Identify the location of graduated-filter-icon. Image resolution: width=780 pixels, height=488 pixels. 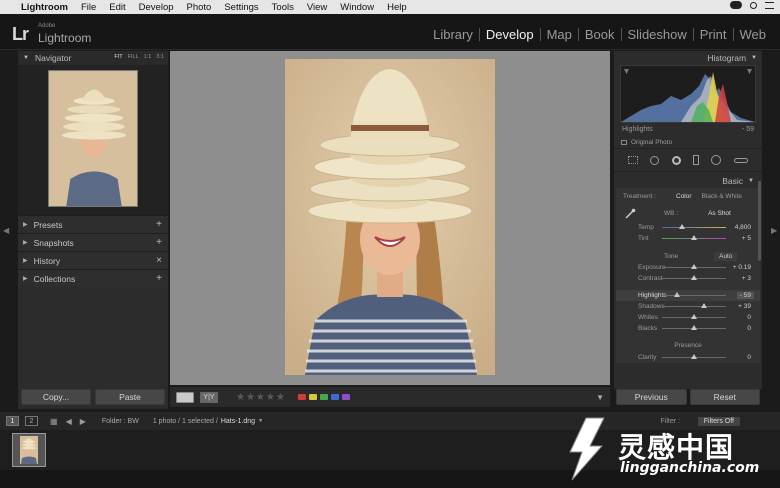
(696, 160).